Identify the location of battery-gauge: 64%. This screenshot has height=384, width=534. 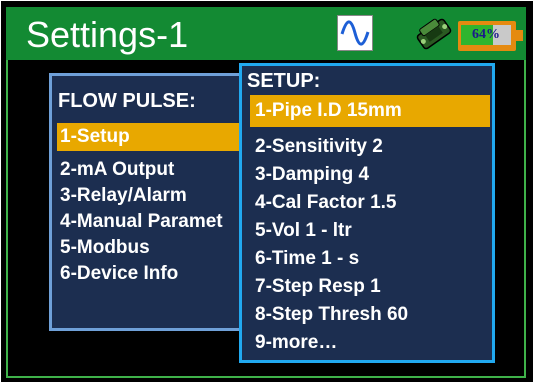
(486, 35).